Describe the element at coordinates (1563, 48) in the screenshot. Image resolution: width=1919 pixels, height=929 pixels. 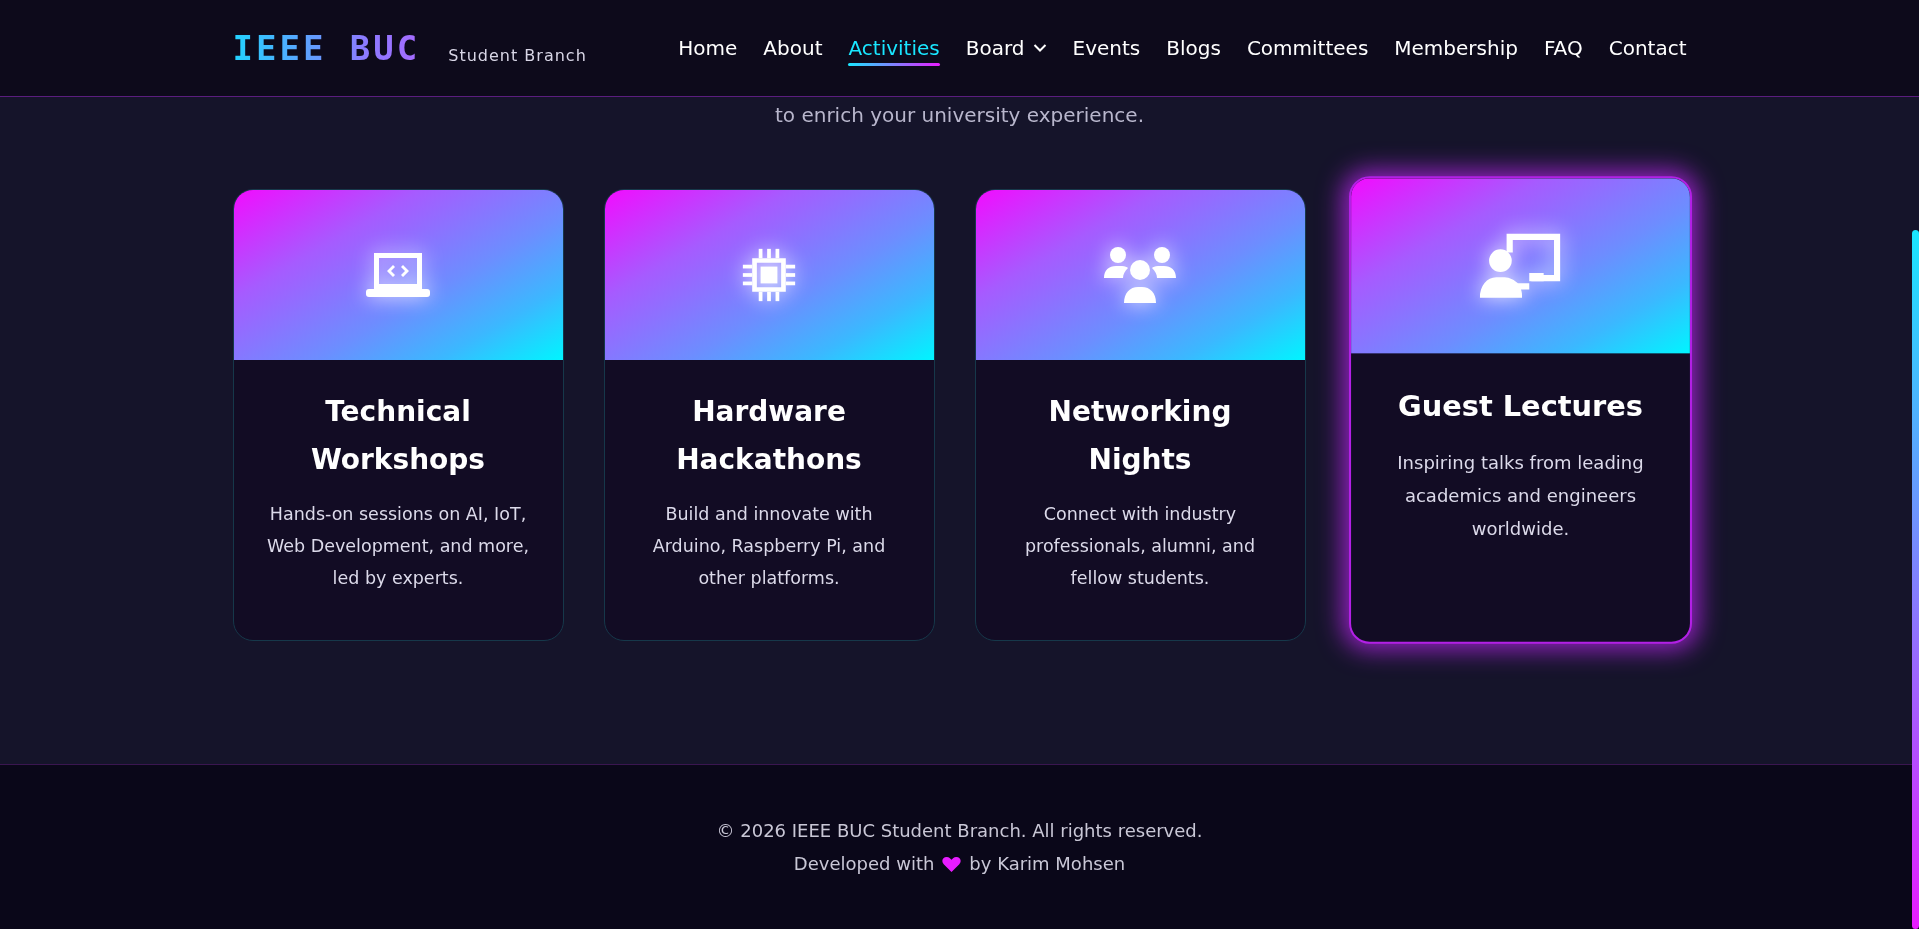
I see `nav-link: FAQ` at that location.